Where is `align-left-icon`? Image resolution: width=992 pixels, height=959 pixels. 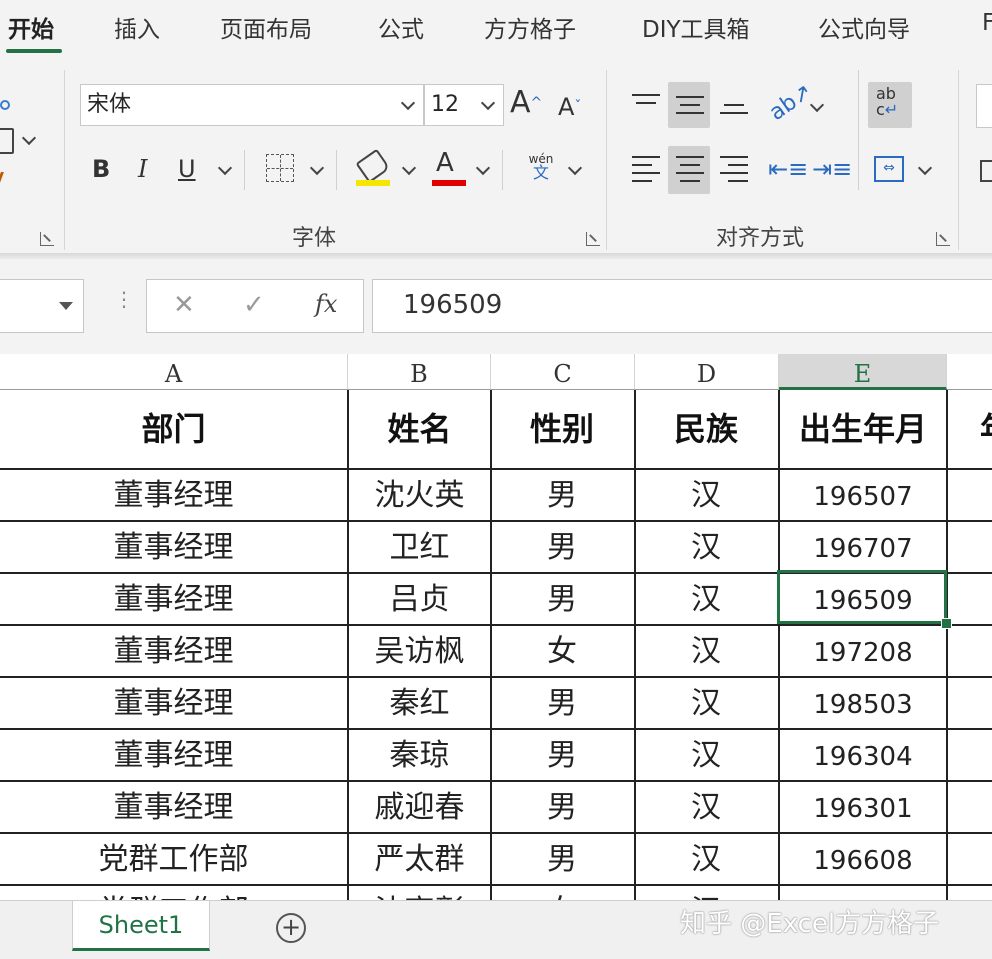
align-left-icon is located at coordinates (646, 172).